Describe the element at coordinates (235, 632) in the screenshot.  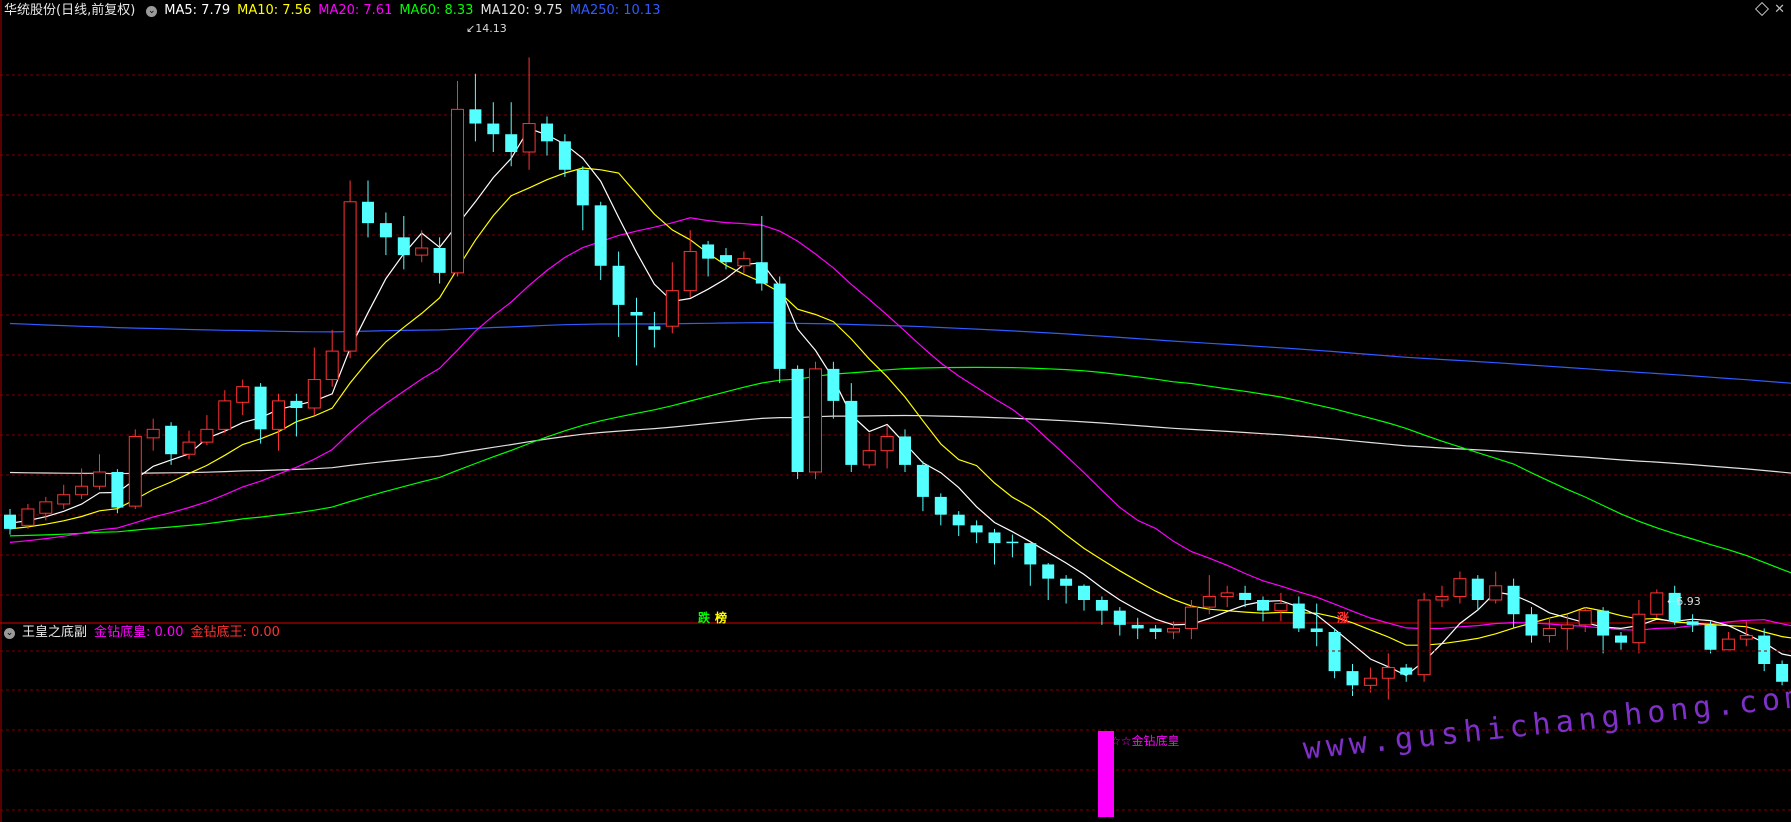
I see `indicator-2-label: 金钻底王: 0.00` at that location.